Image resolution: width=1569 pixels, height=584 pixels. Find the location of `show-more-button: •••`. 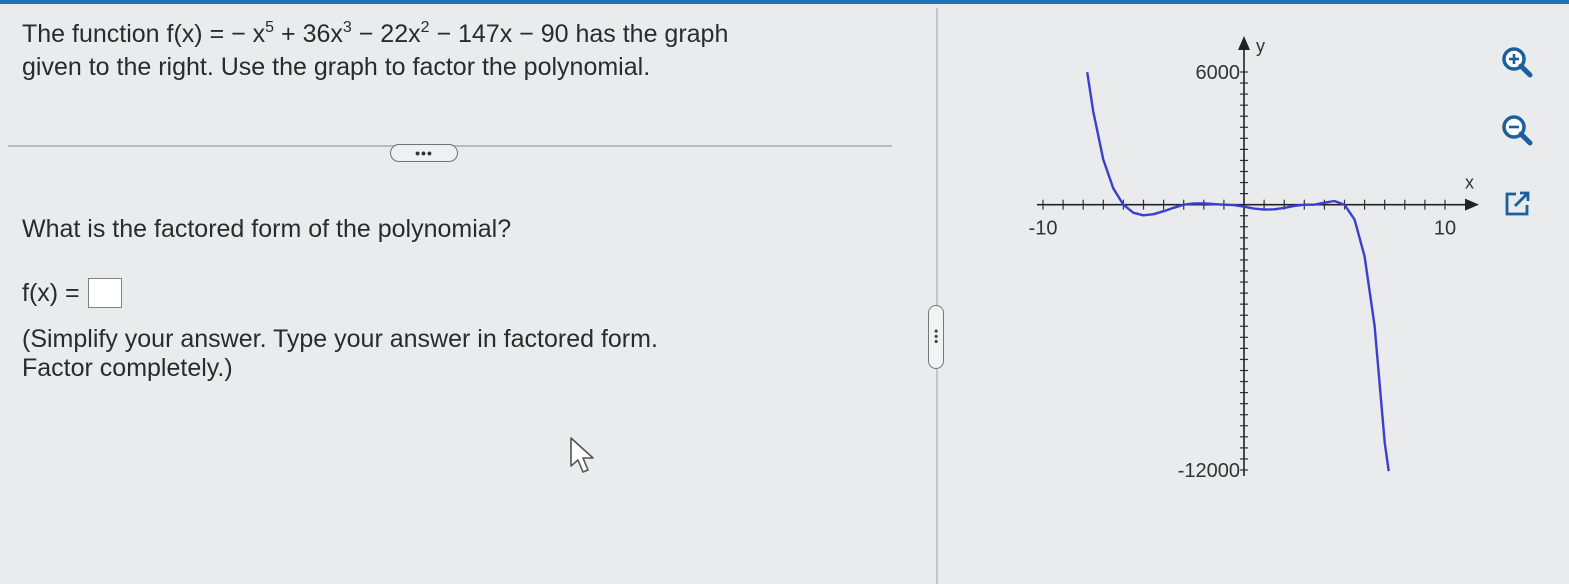

show-more-button: ••• is located at coordinates (424, 153).